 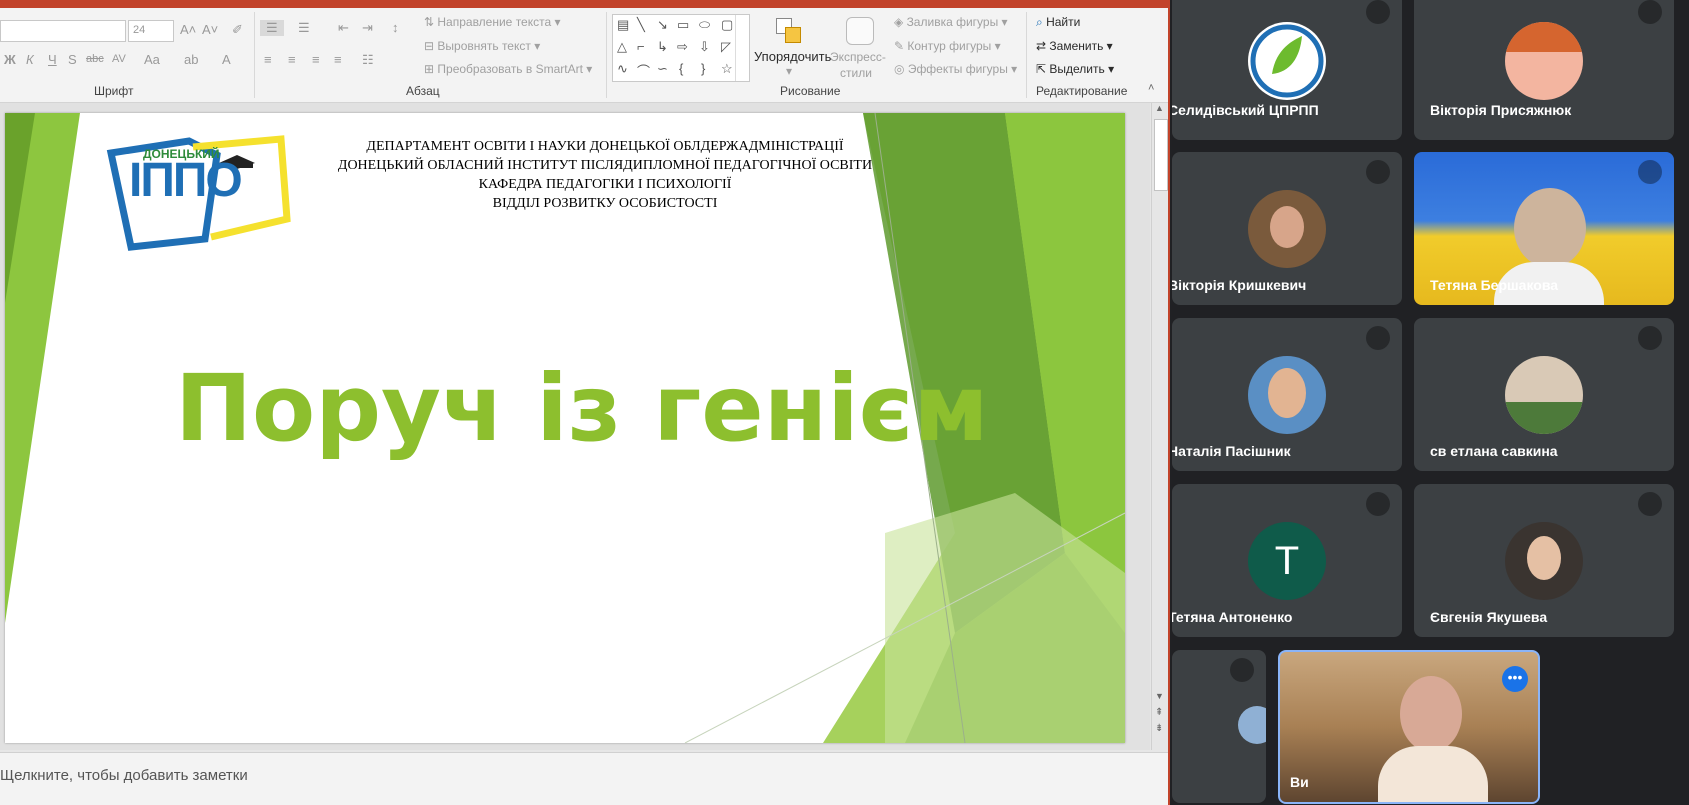 What do you see at coordinates (643, 70) in the screenshot?
I see `arc-shape-icon: ⌒` at bounding box center [643, 70].